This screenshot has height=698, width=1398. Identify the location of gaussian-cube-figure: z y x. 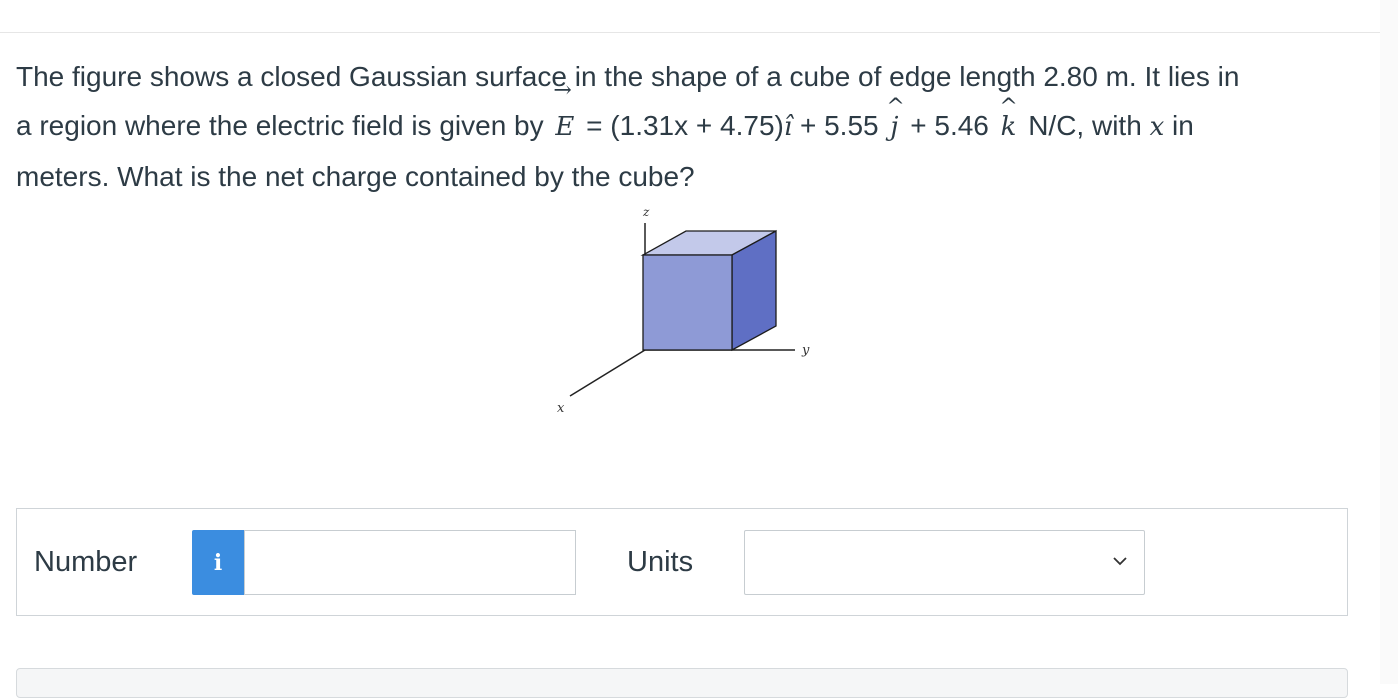
(683, 310).